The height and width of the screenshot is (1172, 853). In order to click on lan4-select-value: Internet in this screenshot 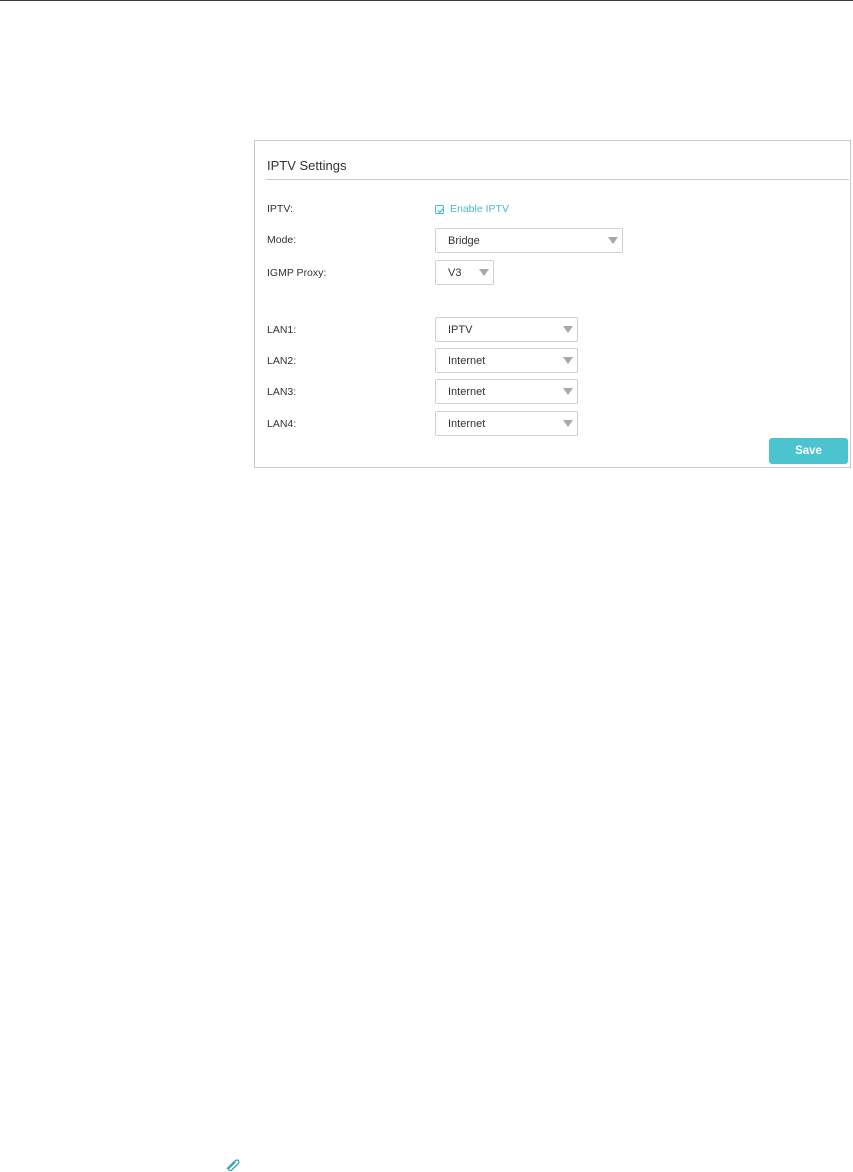, I will do `click(467, 424)`.